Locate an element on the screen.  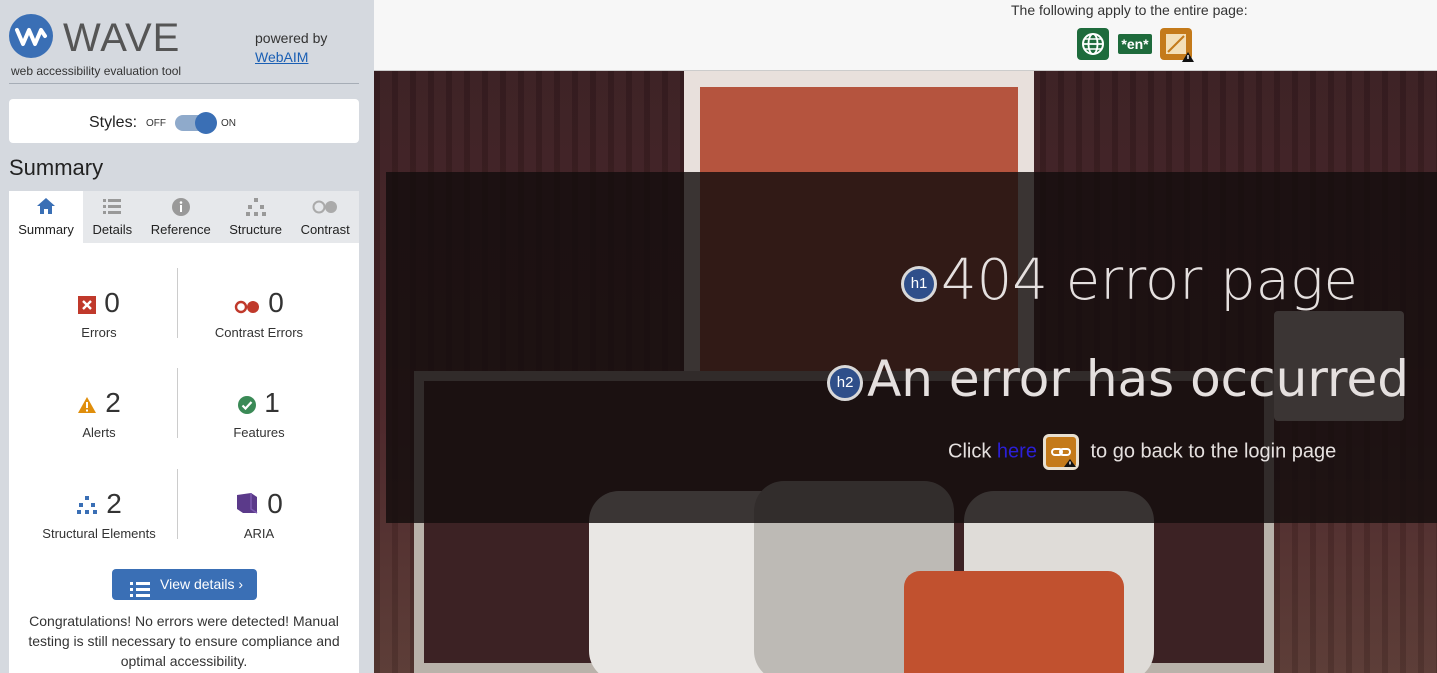
styles-label: Styles: is located at coordinates (113, 122).